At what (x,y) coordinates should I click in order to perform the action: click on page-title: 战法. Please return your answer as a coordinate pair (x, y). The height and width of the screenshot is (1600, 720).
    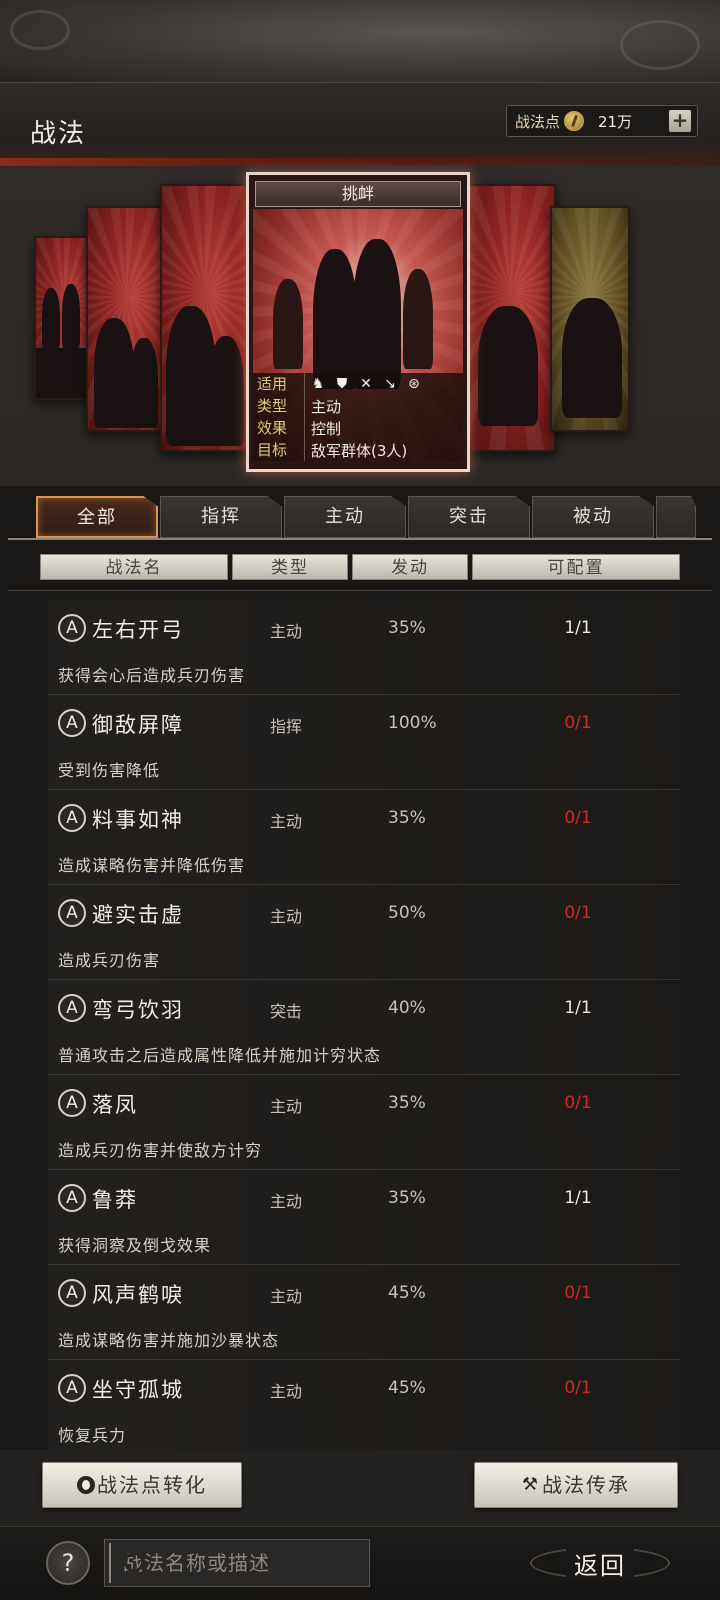
    Looking at the image, I should click on (58, 134).